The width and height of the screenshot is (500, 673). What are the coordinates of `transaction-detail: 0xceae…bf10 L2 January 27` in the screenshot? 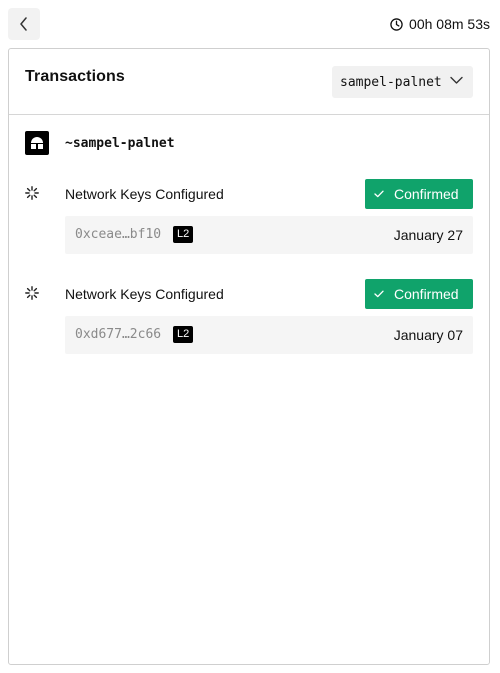 It's located at (269, 235).